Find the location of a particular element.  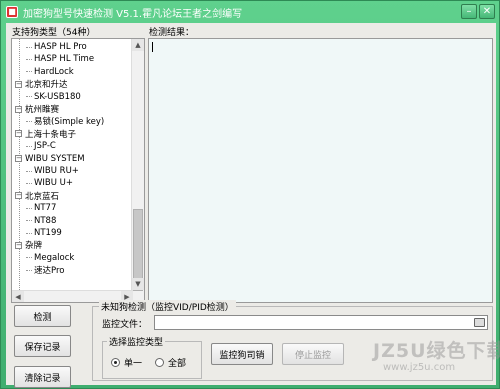

tree-node-label: 上海十条电子 is located at coordinates (51, 134).